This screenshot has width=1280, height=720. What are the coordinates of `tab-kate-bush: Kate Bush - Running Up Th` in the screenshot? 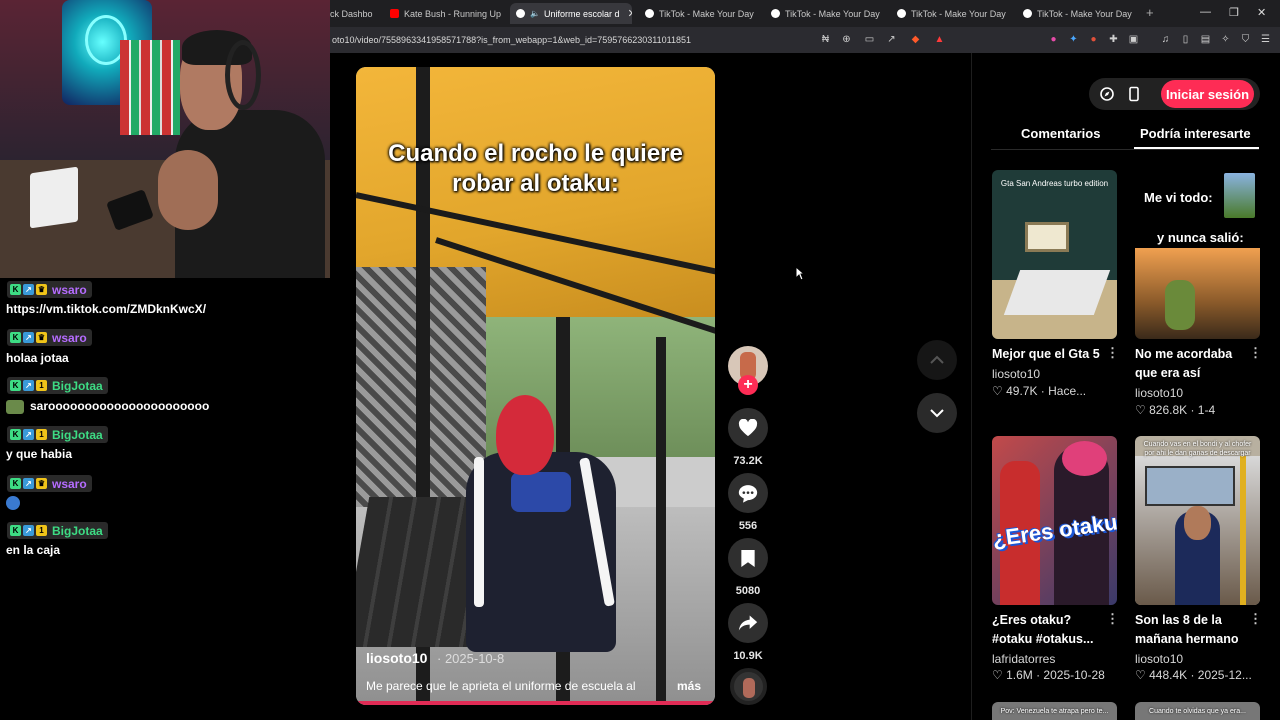 It's located at (446, 13).